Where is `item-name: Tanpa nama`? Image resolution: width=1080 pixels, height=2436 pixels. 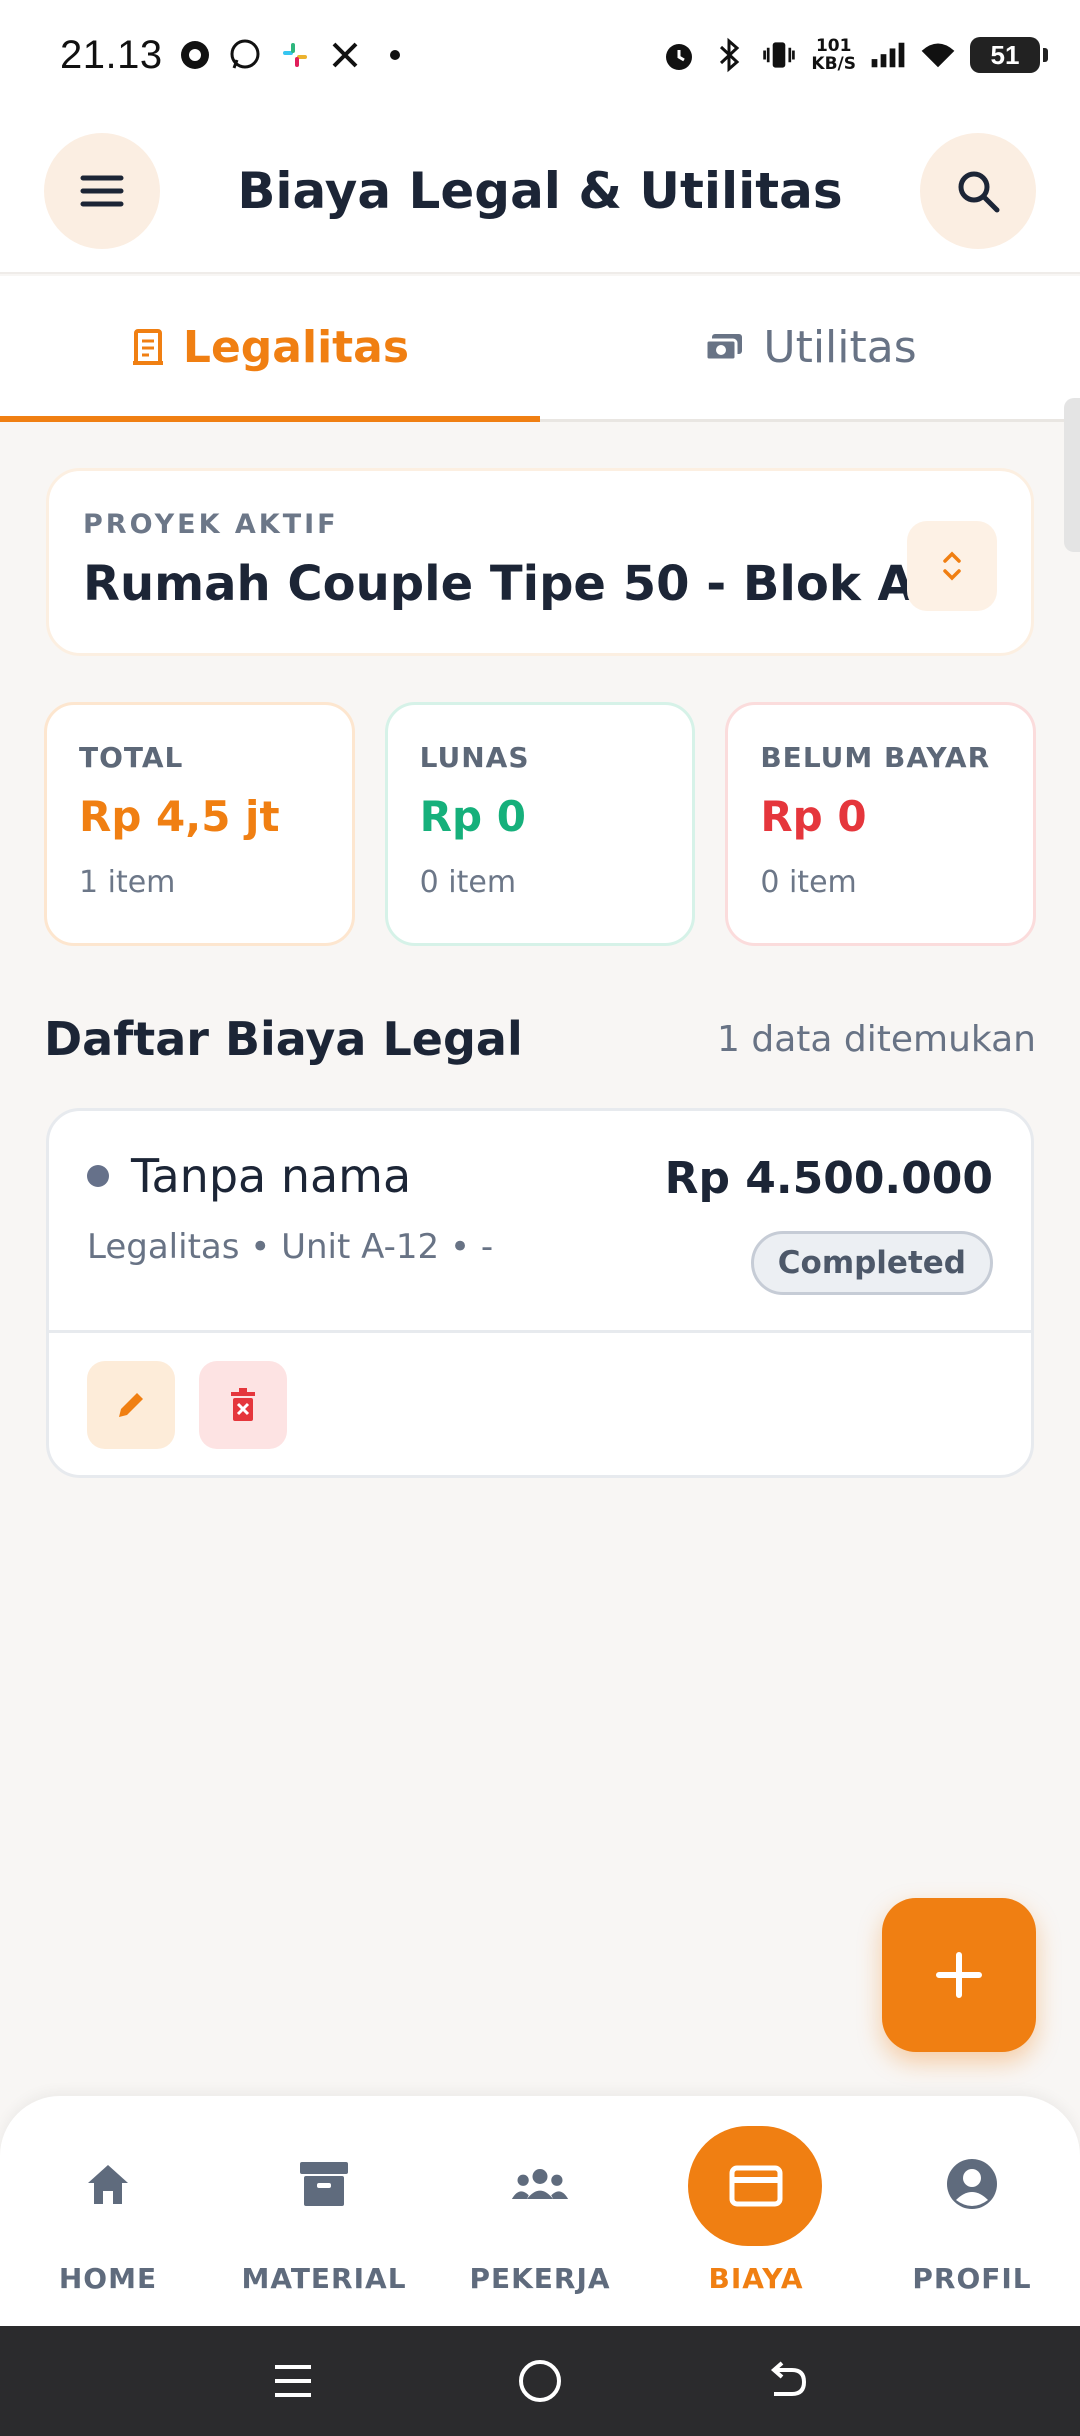 item-name: Tanpa nama is located at coordinates (271, 1176).